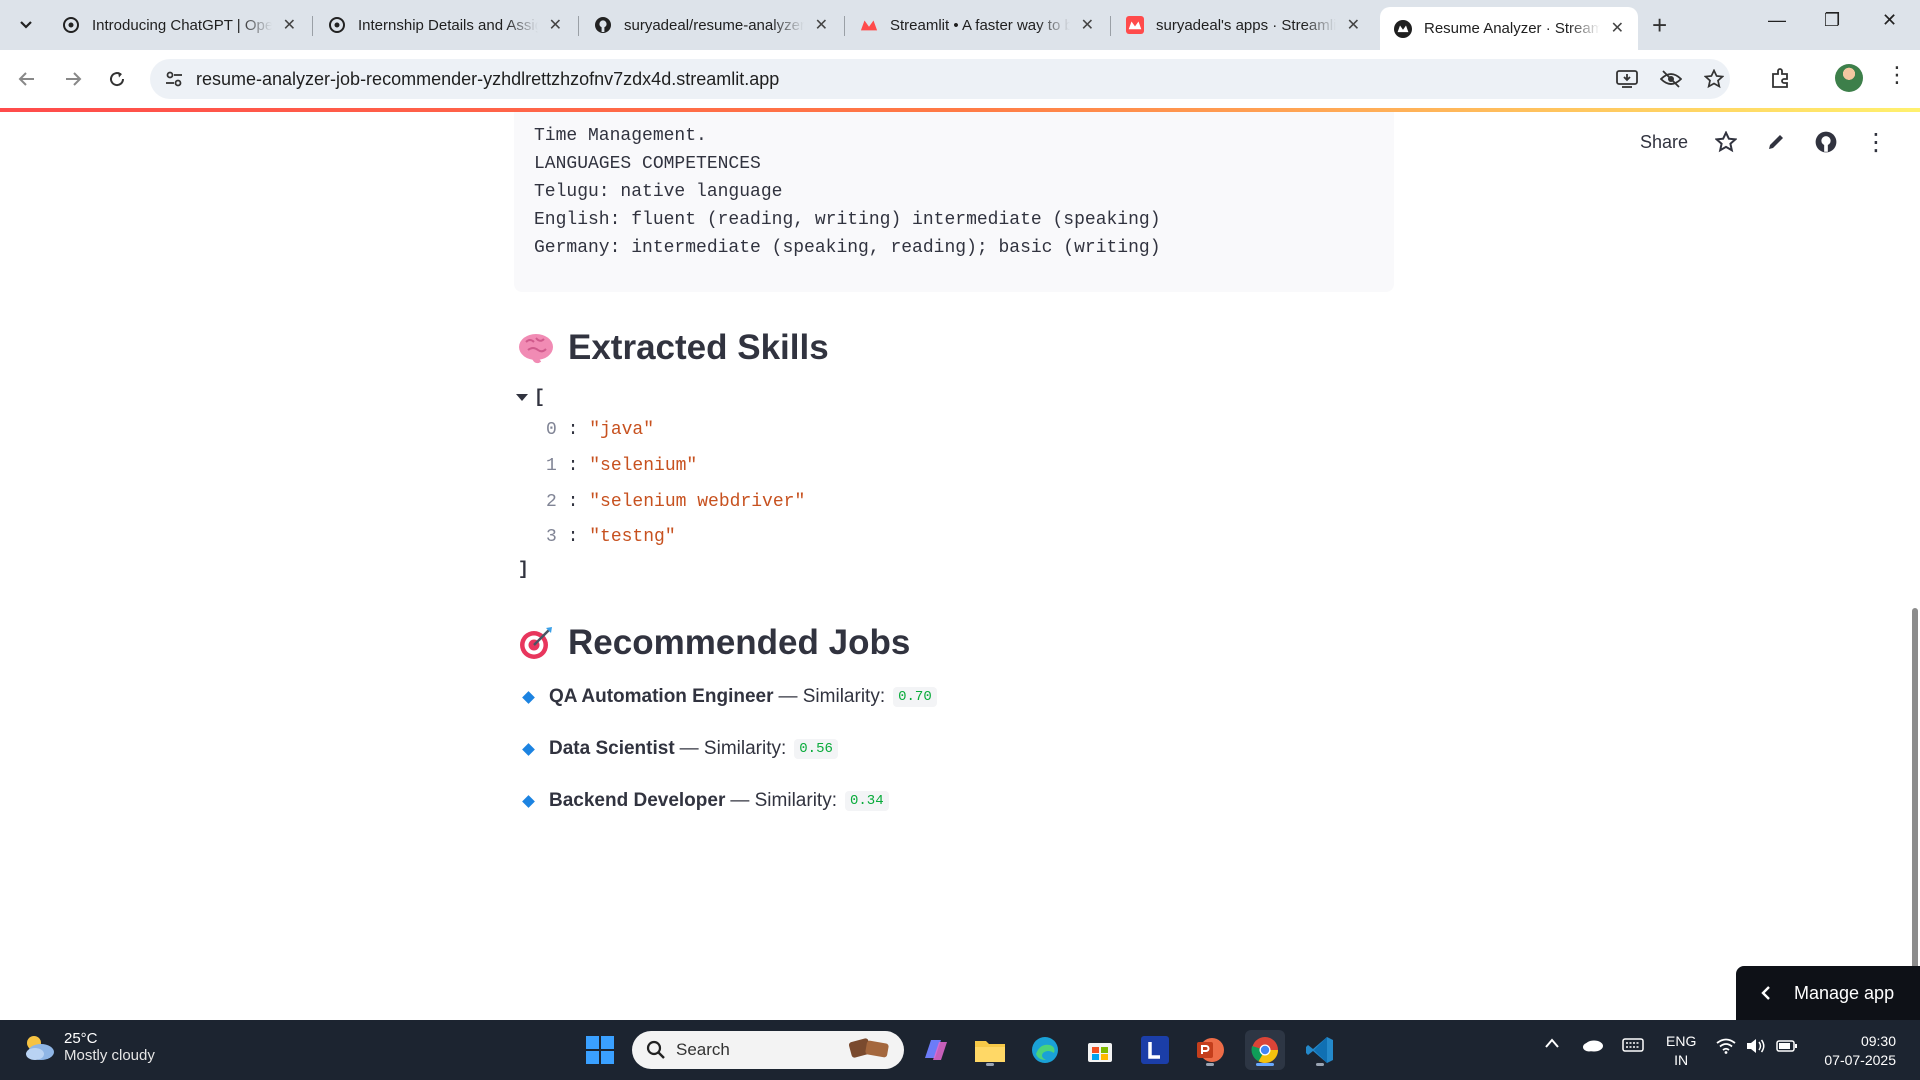  I want to click on more-menu-icon: ⋮, so click(1897, 75).